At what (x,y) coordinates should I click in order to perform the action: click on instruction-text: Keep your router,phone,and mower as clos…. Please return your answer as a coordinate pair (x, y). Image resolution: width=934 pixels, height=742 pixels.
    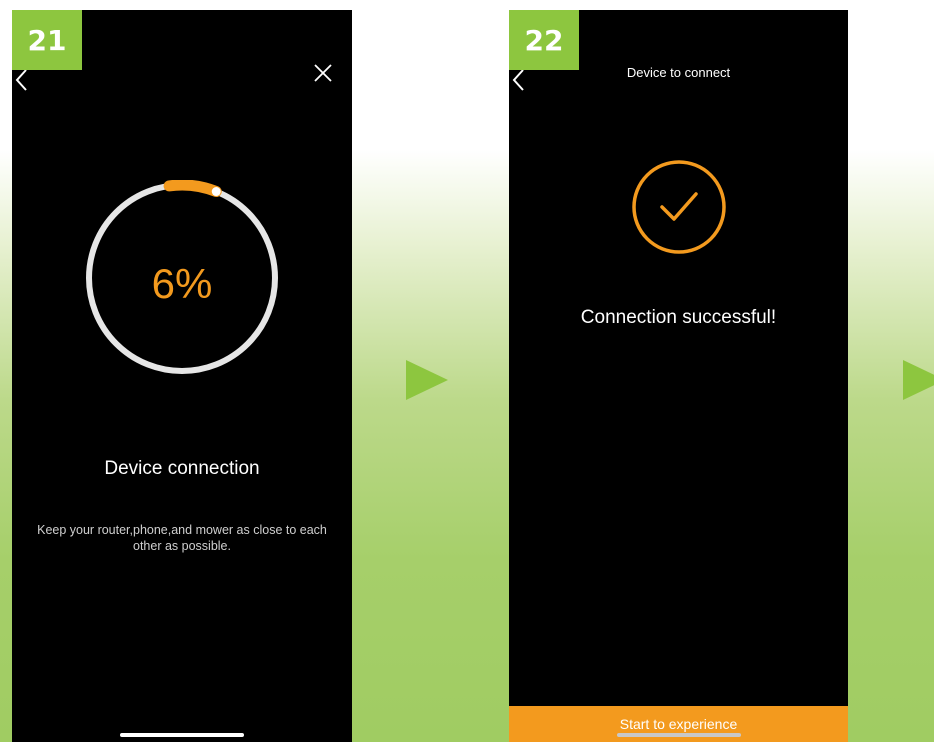
    Looking at the image, I should click on (182, 538).